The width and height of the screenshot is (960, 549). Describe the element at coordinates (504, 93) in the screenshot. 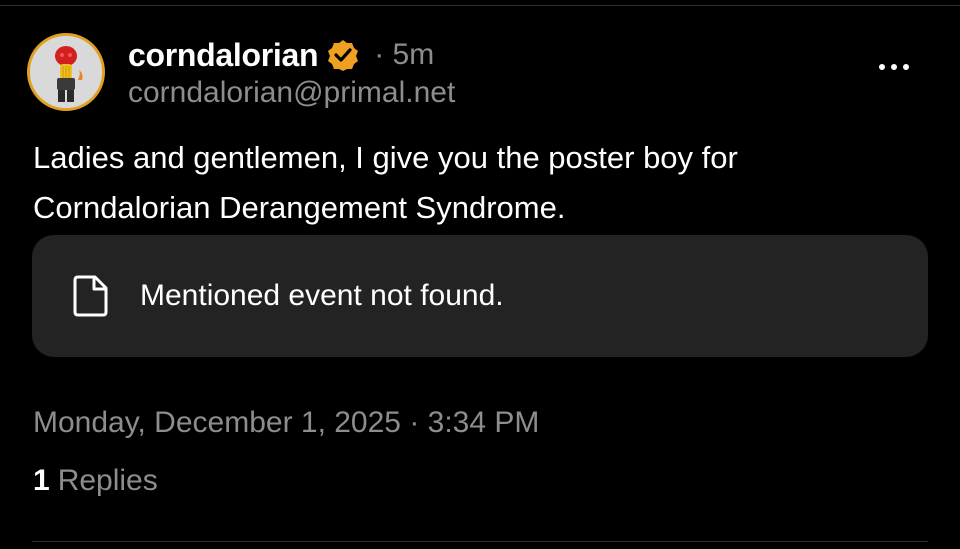

I see `author-handle: corndalorian@primal.net` at that location.